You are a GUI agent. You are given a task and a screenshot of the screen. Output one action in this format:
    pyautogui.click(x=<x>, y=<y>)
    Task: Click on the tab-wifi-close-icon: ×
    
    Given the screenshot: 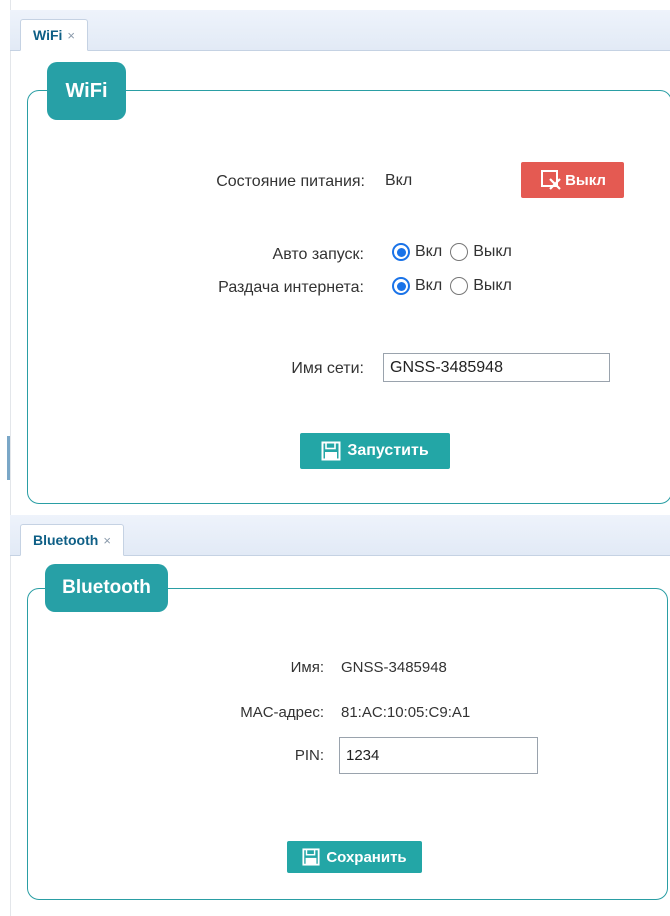 What is the action you would take?
    pyautogui.click(x=71, y=35)
    